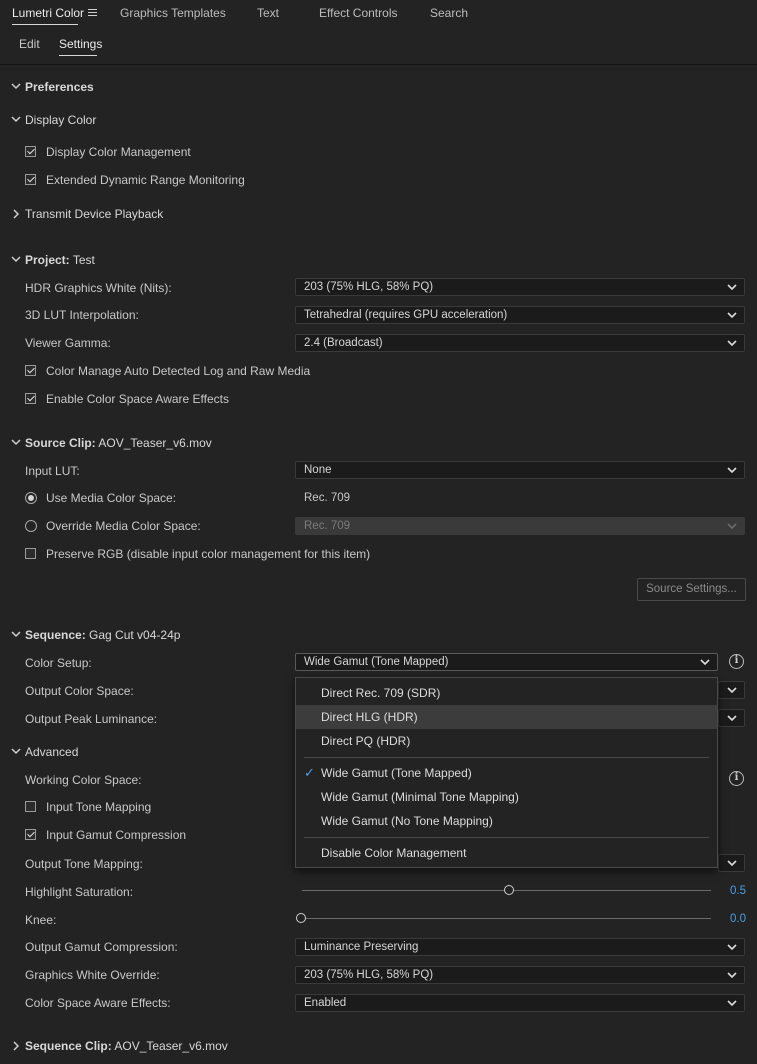  I want to click on tab-search: Search, so click(449, 13).